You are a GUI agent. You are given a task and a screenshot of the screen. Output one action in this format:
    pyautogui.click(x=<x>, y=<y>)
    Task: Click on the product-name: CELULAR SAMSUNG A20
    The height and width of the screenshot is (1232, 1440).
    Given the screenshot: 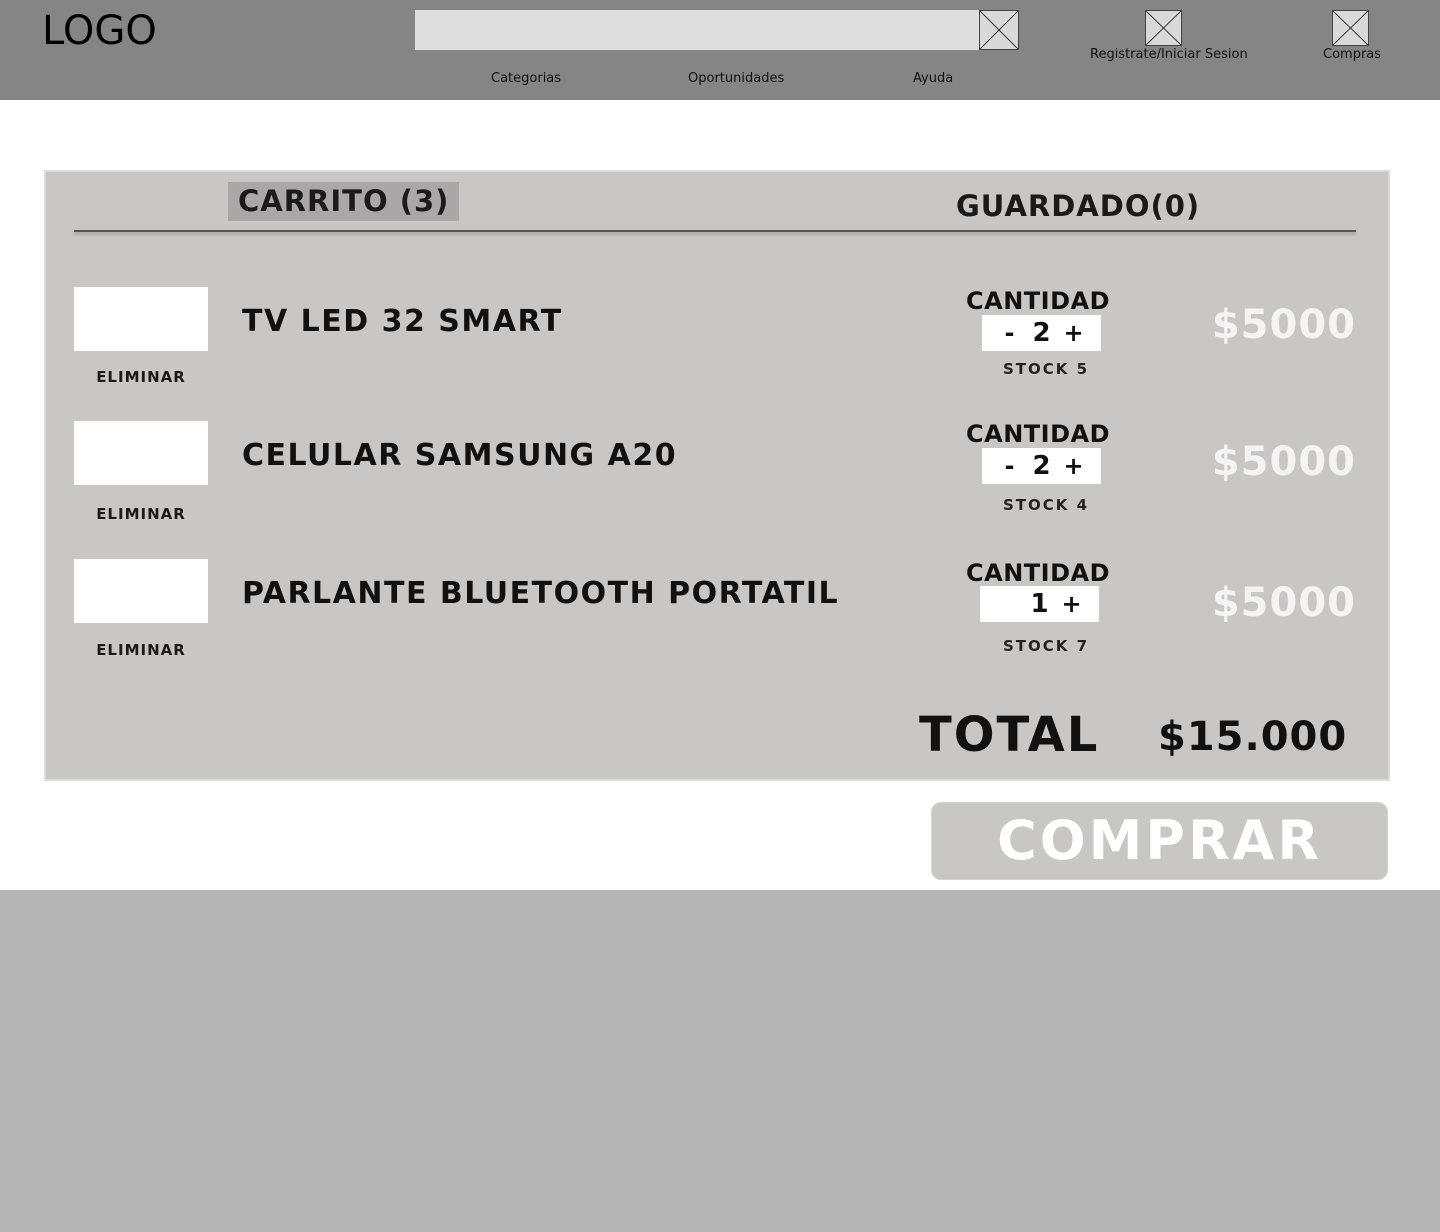 What is the action you would take?
    pyautogui.click(x=459, y=455)
    